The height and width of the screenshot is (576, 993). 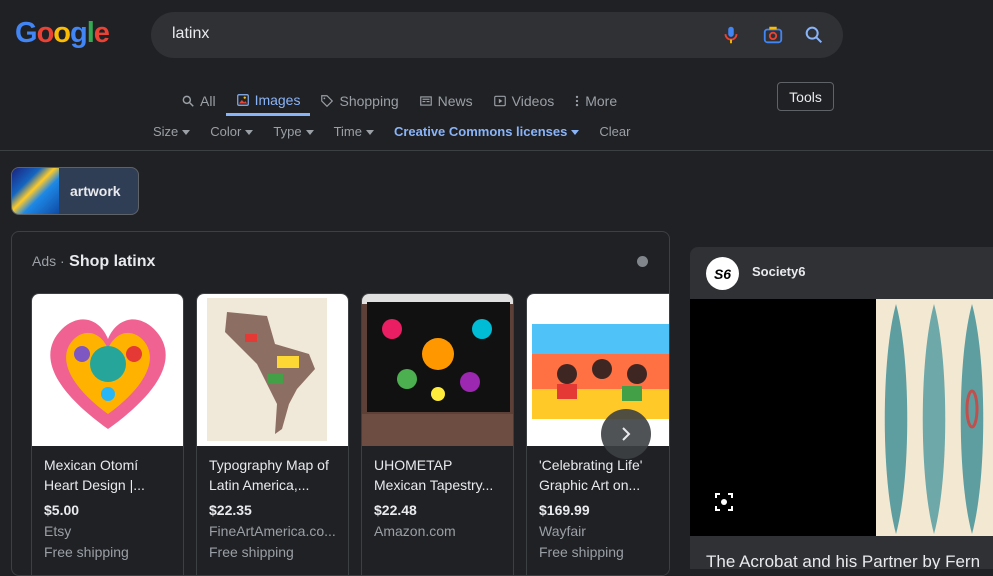 I want to click on tab-more: More, so click(x=595, y=101).